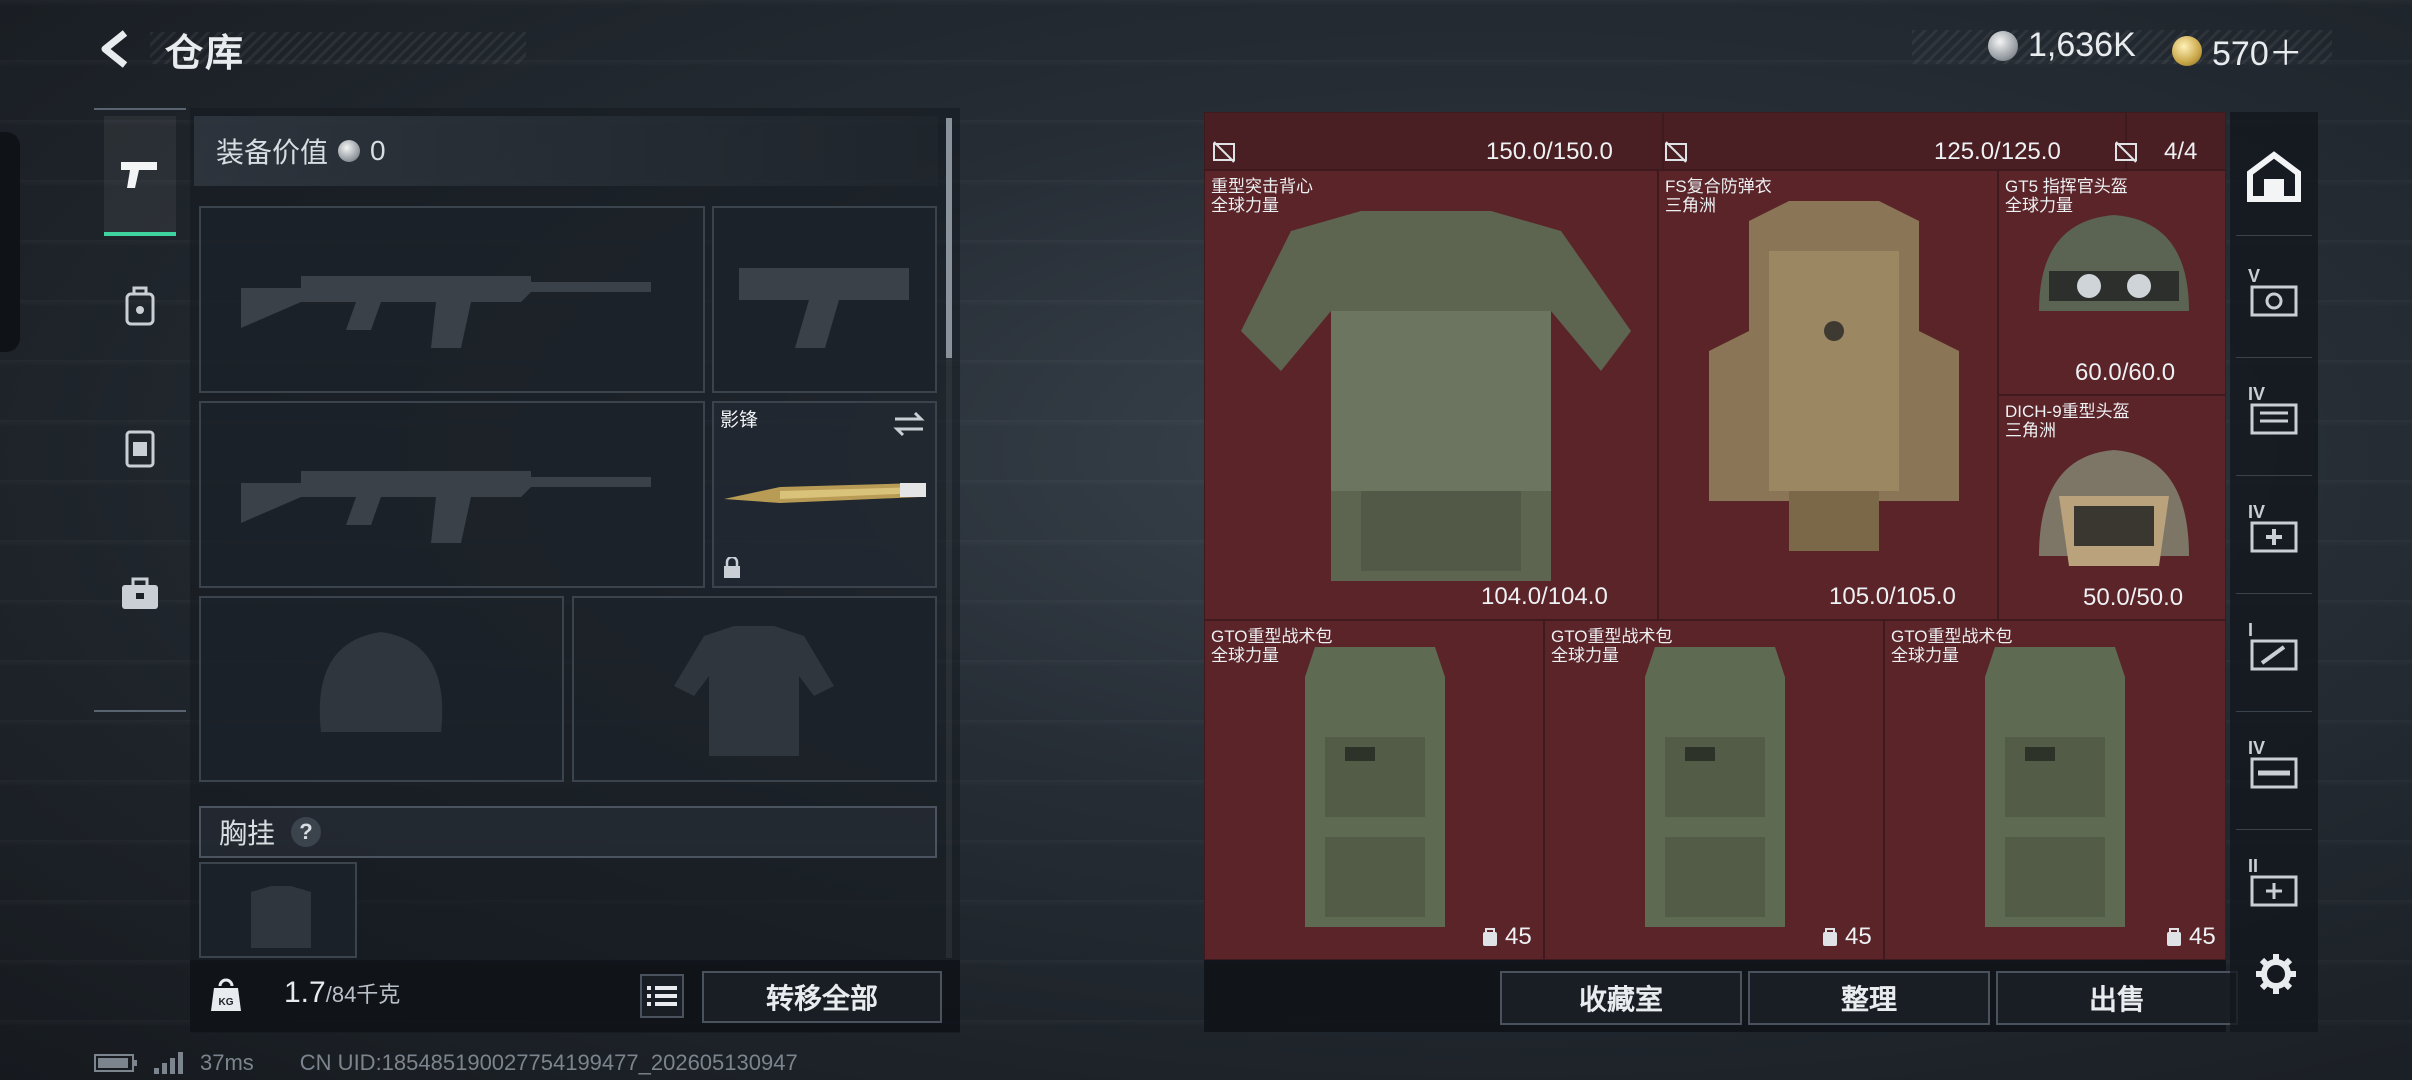  What do you see at coordinates (2181, 151) in the screenshot?
I see `page-indicator: 4/4` at bounding box center [2181, 151].